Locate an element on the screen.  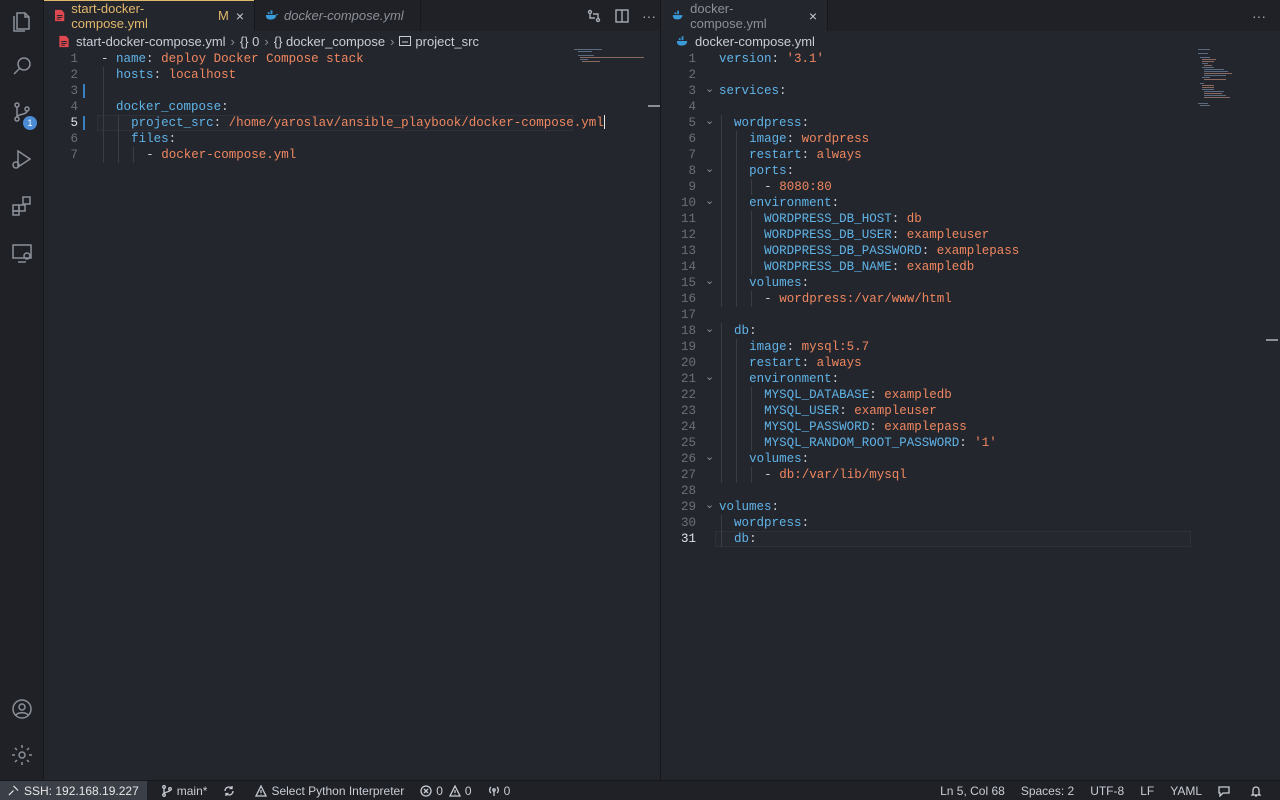
breadcrumb-item-0: {} 0 is located at coordinates (250, 41).